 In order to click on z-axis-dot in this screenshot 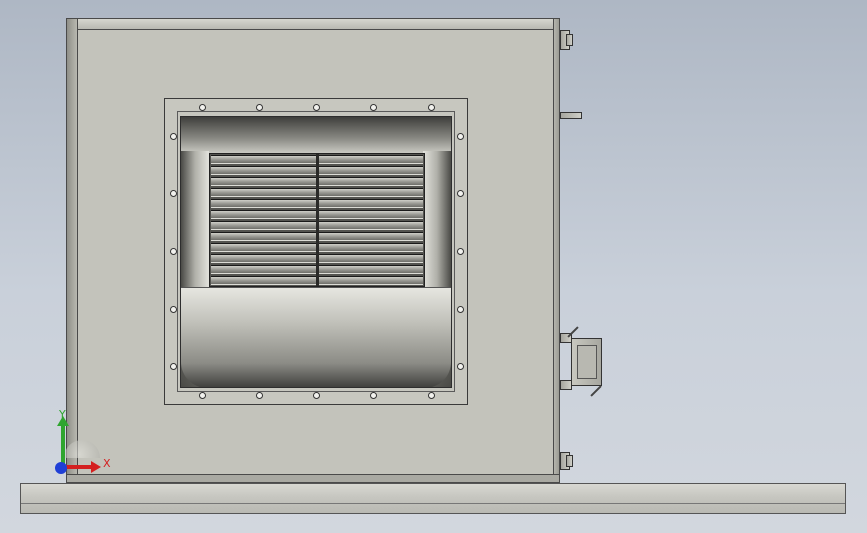, I will do `click(61, 468)`.